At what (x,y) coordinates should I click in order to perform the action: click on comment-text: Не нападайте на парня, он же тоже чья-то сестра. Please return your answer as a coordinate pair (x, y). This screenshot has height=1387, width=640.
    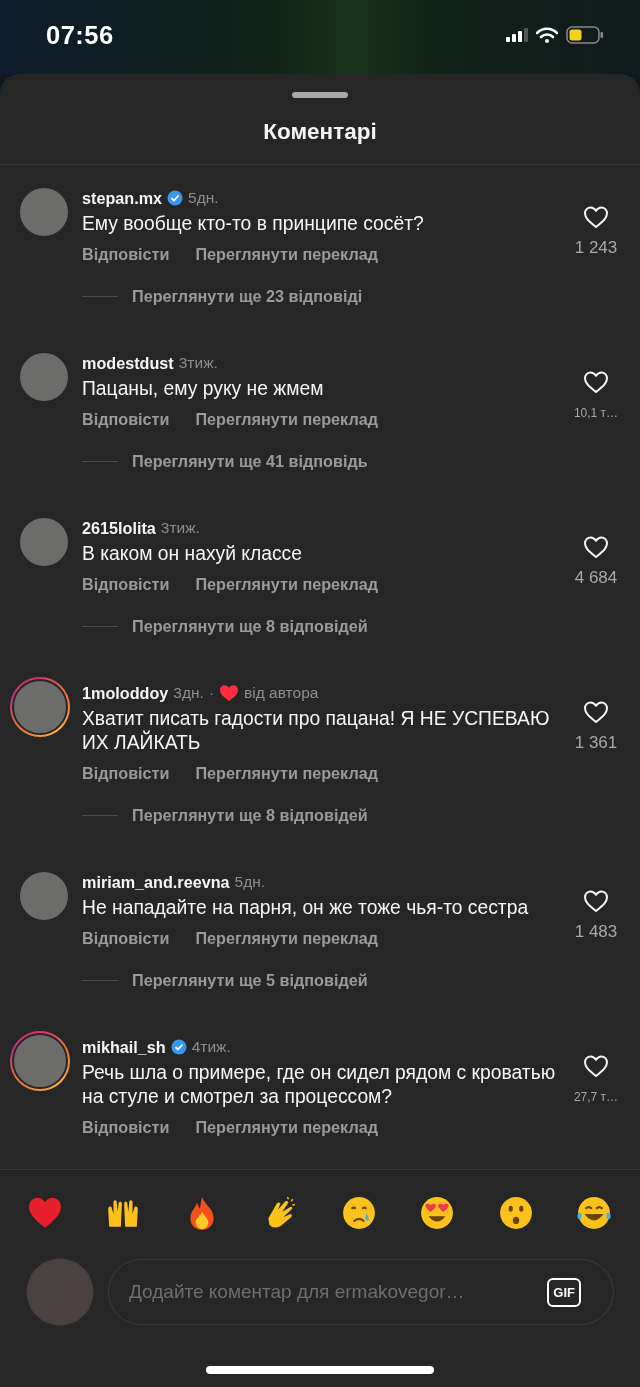
    Looking at the image, I should click on (306, 908).